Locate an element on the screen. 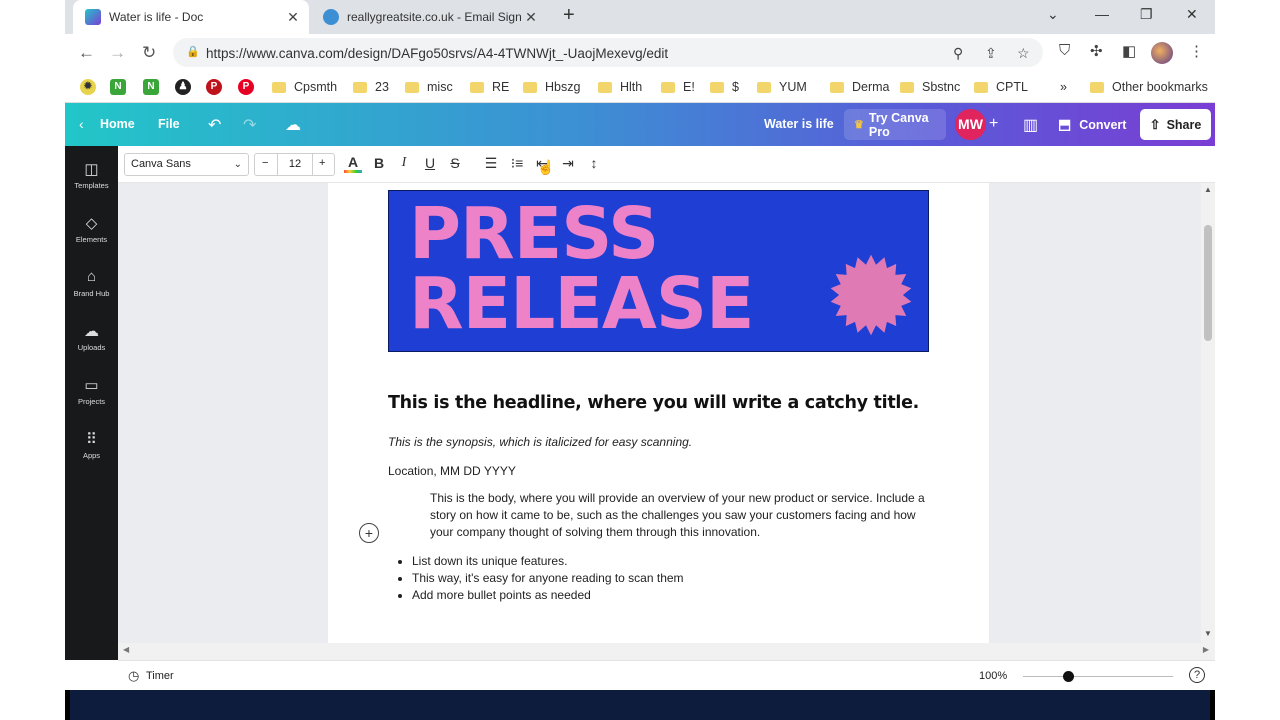  bookmarks-overflow-chevron: » is located at coordinates (1063, 87).